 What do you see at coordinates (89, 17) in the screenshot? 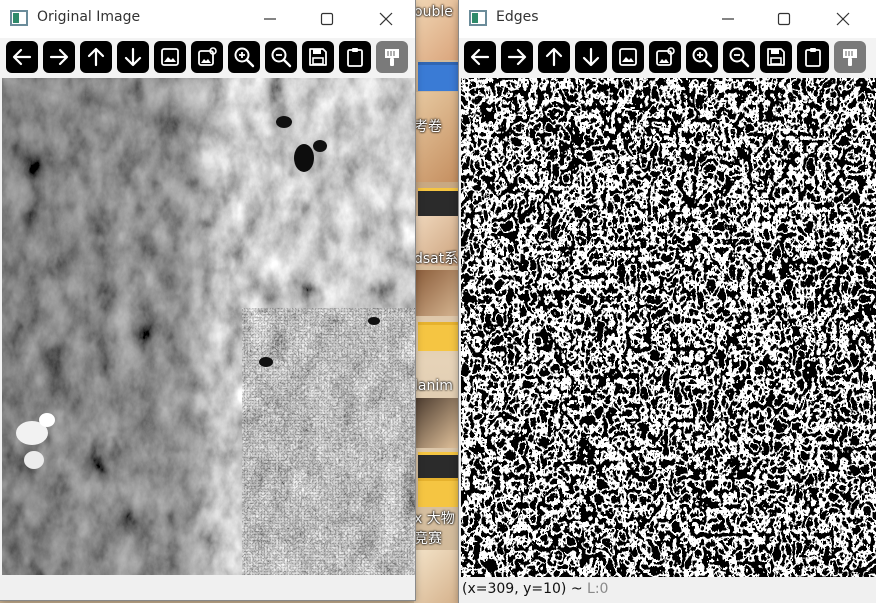
I see `window-title: Original Image` at bounding box center [89, 17].